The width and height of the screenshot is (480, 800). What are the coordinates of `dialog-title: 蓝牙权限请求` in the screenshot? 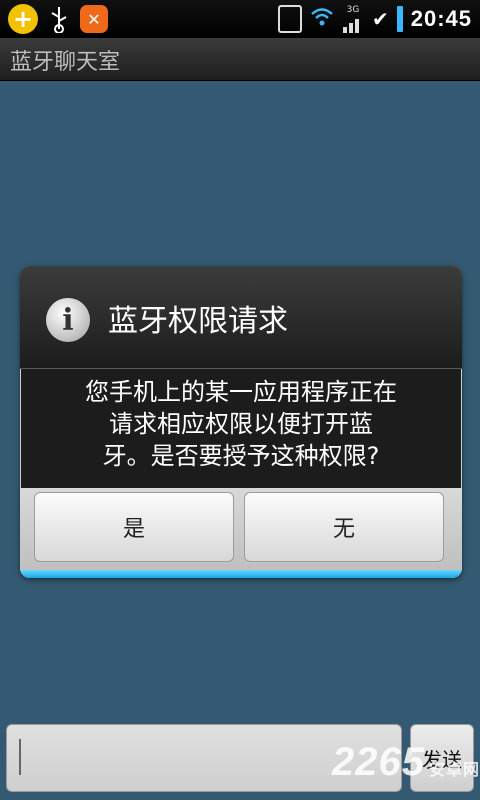 It's located at (198, 321).